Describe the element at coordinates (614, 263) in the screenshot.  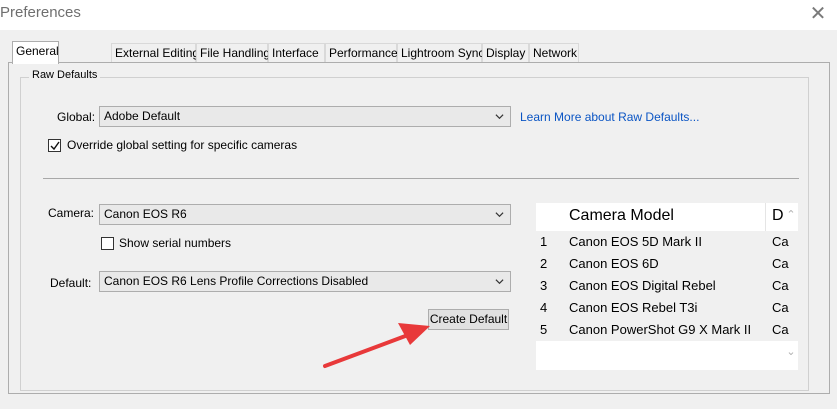
I see `row-camera-model: Canon EOS 6D` at that location.